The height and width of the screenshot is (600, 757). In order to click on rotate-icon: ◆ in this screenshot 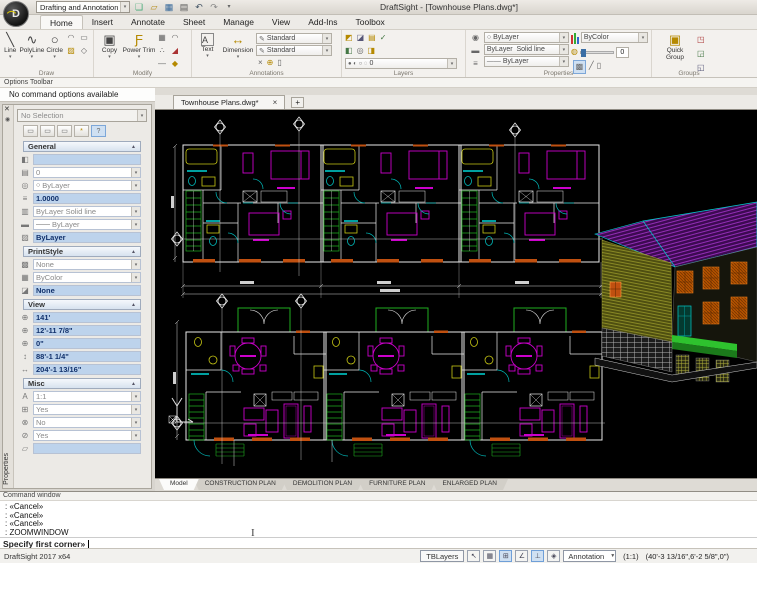, I will do `click(175, 64)`.